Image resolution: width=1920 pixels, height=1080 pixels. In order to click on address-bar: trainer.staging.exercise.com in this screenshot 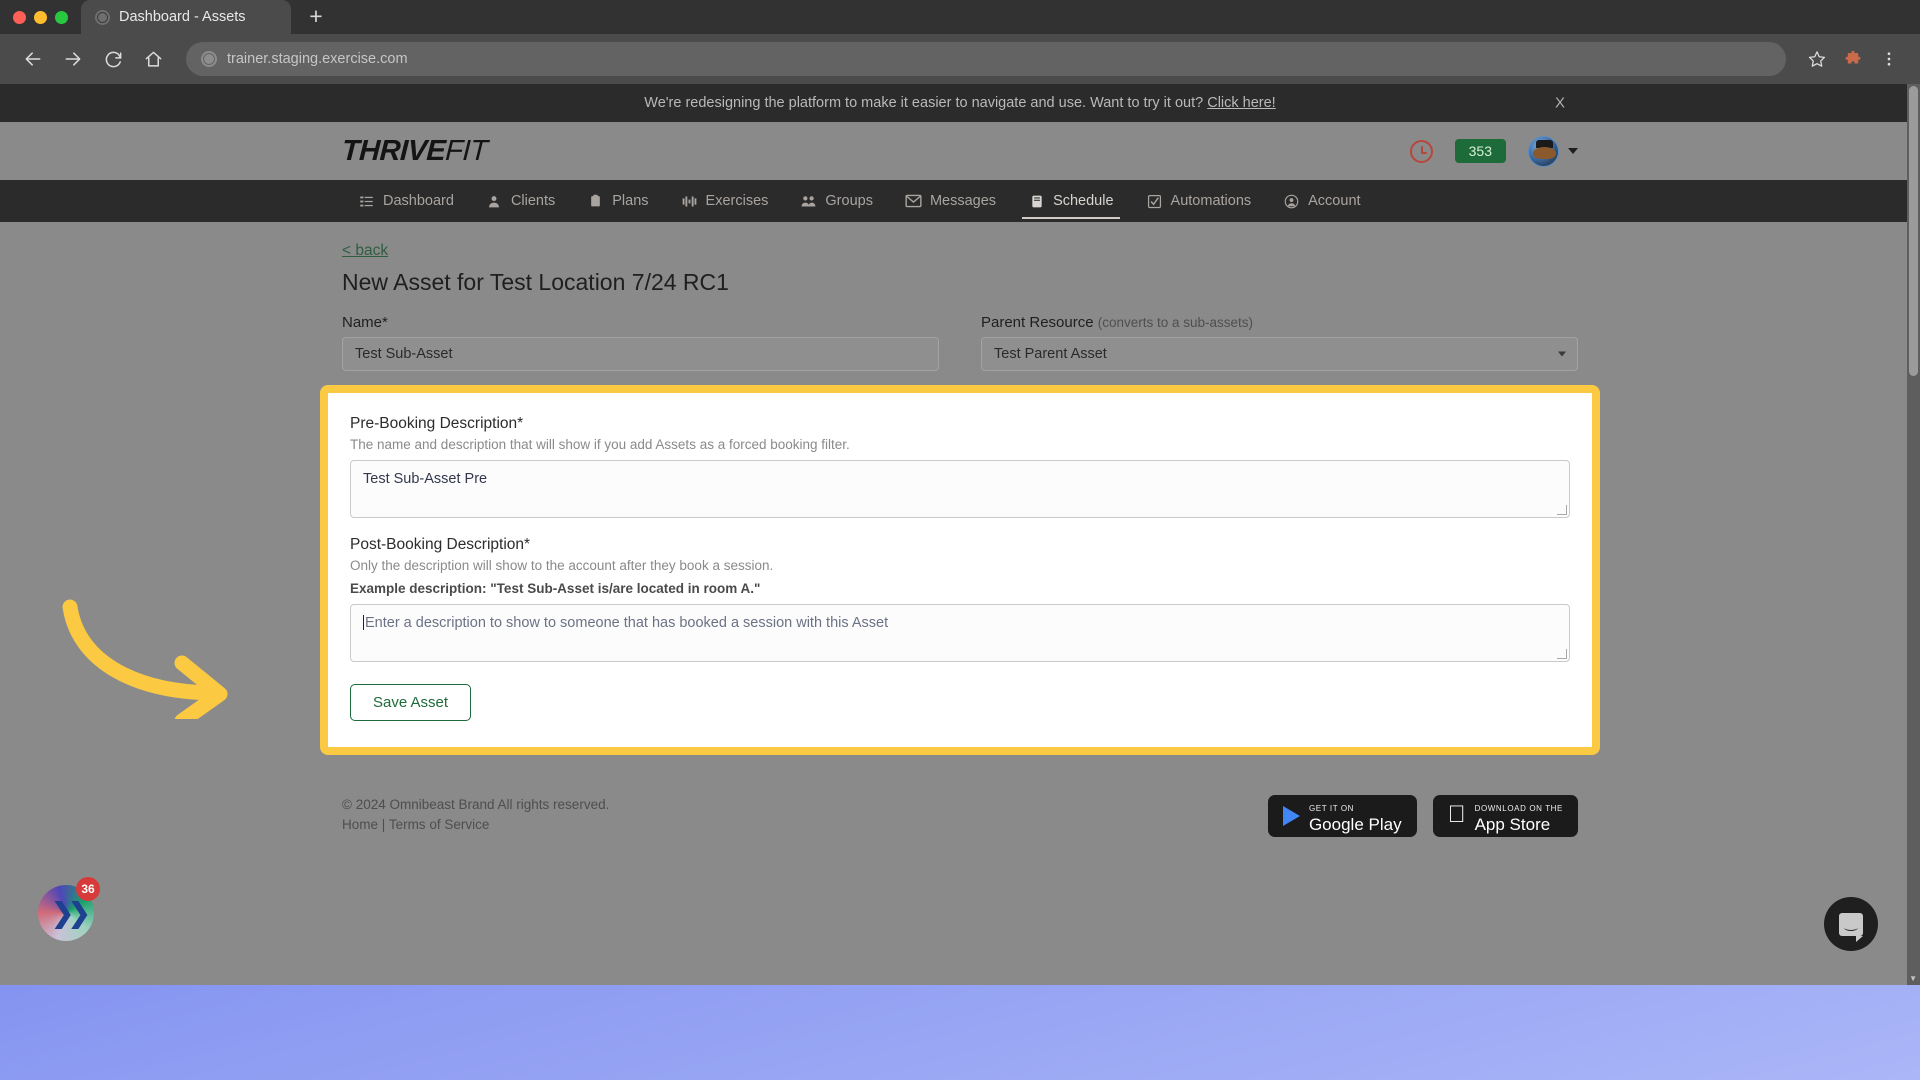, I will do `click(986, 59)`.